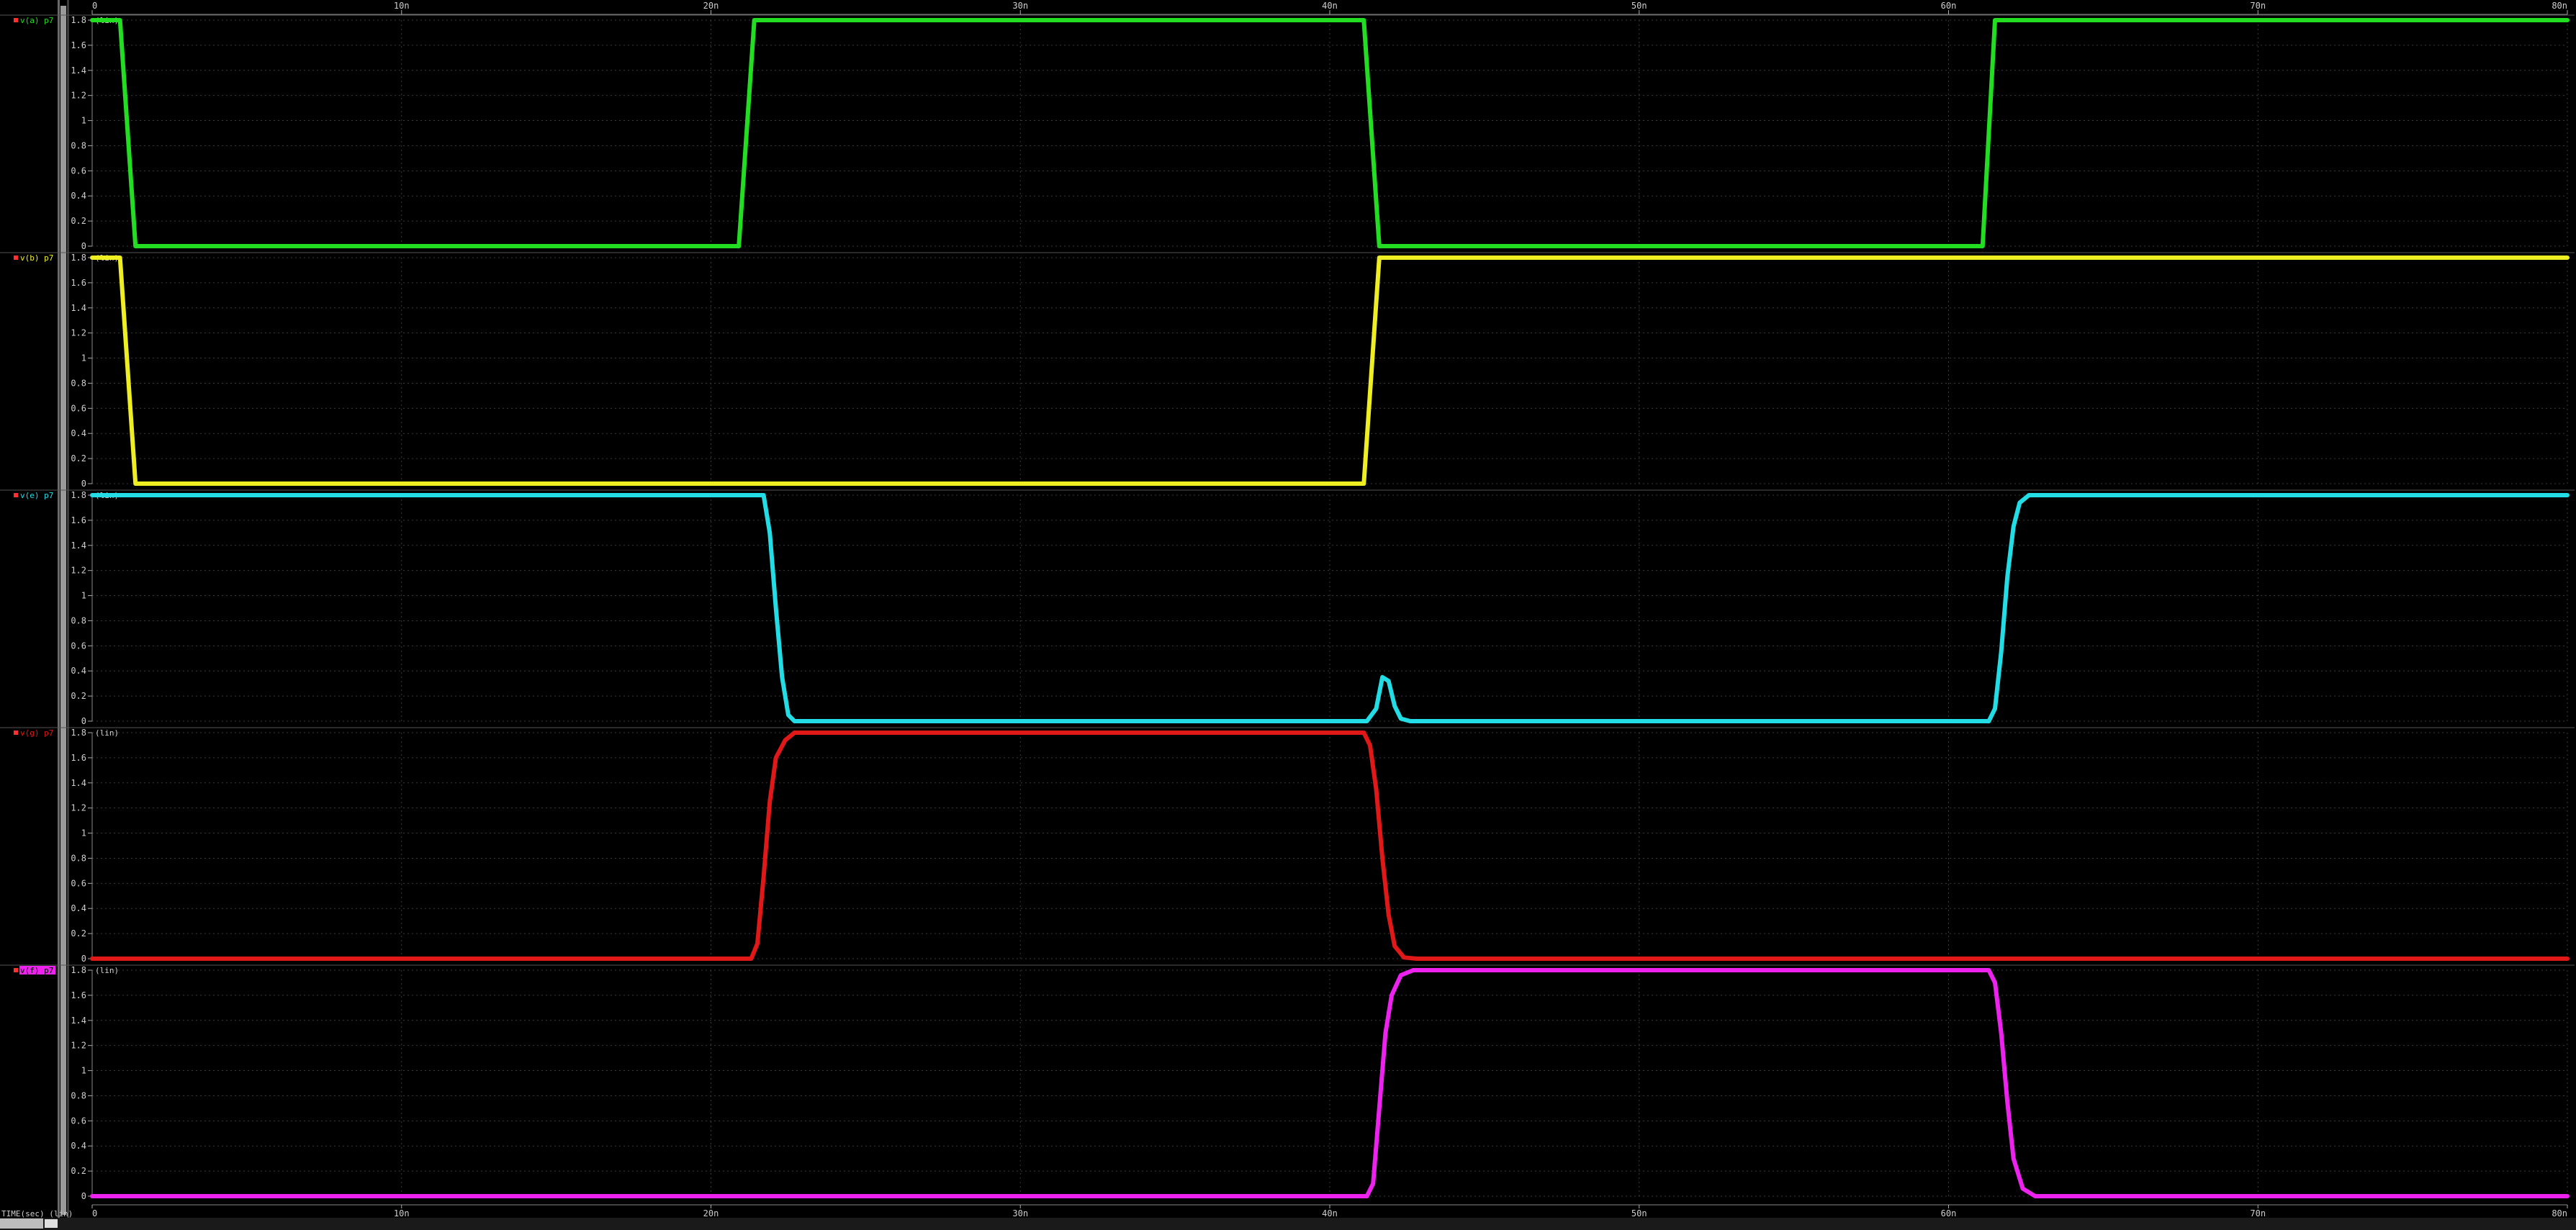 The height and width of the screenshot is (1230, 2576). What do you see at coordinates (63, 610) in the screenshot?
I see `vertical-scrollbar` at bounding box center [63, 610].